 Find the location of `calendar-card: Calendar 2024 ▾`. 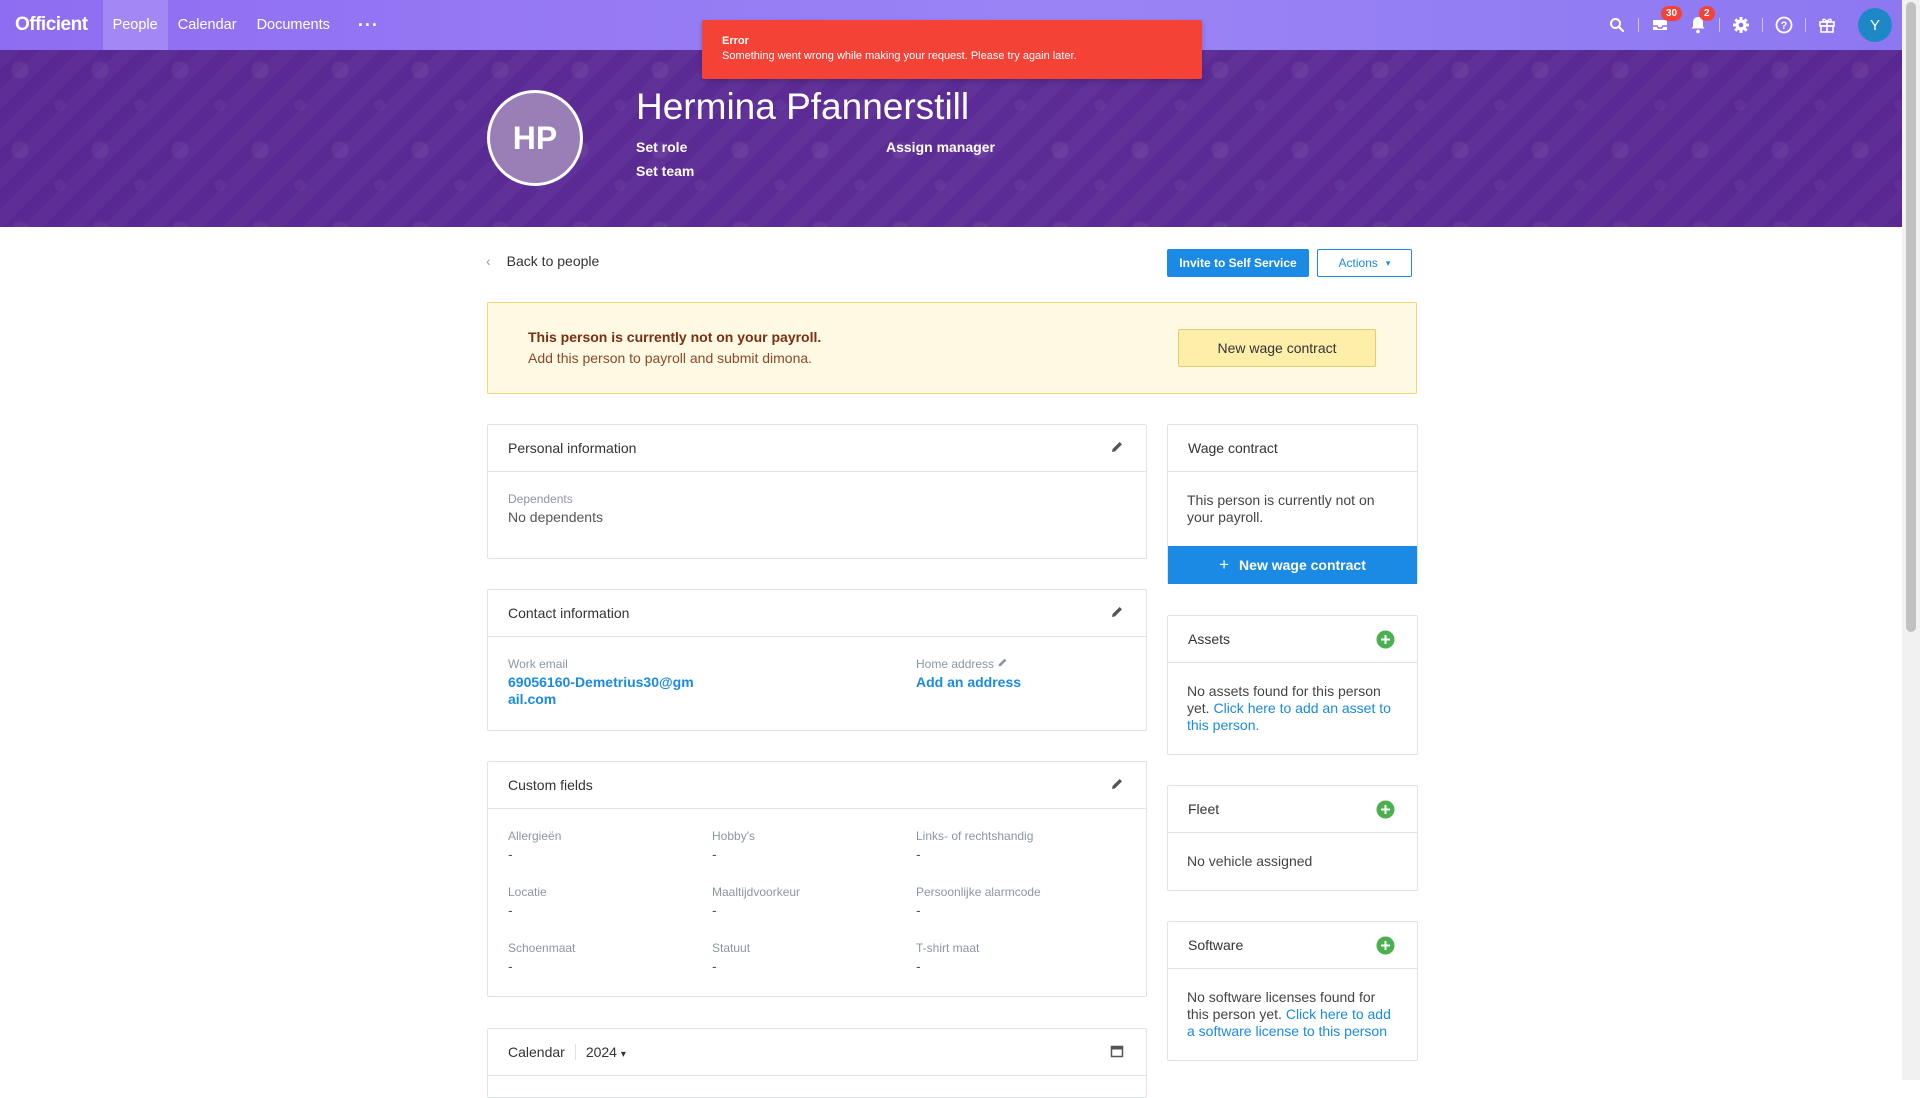

calendar-card: Calendar 2024 ▾ is located at coordinates (817, 1063).